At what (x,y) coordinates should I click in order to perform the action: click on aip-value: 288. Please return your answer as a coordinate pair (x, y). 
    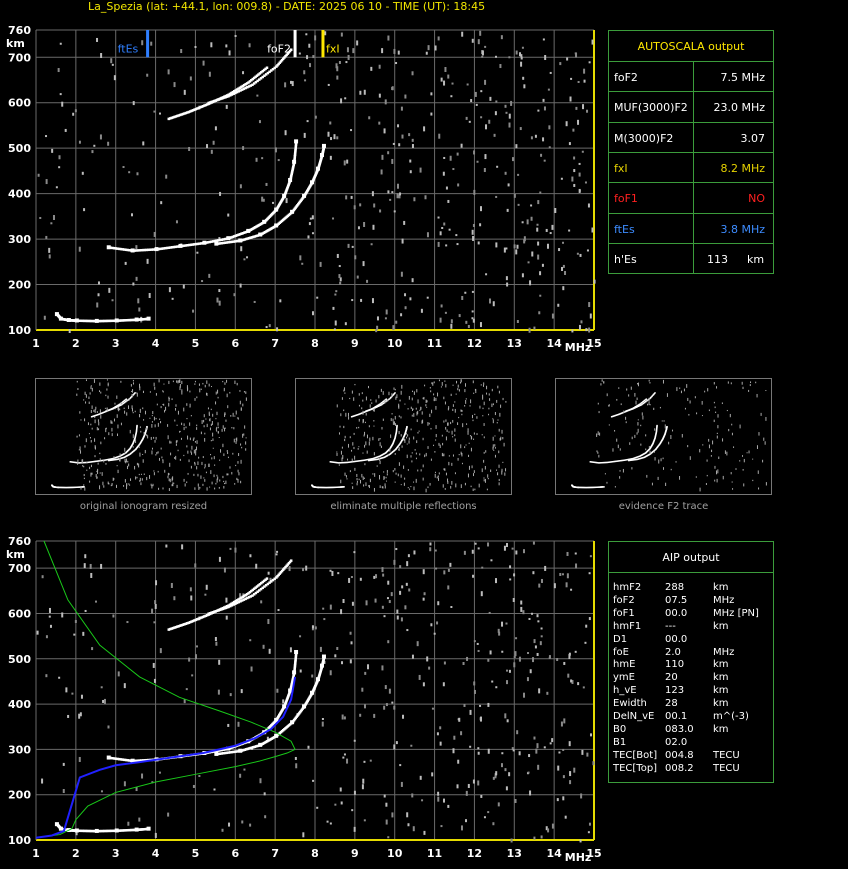
    Looking at the image, I should click on (675, 587).